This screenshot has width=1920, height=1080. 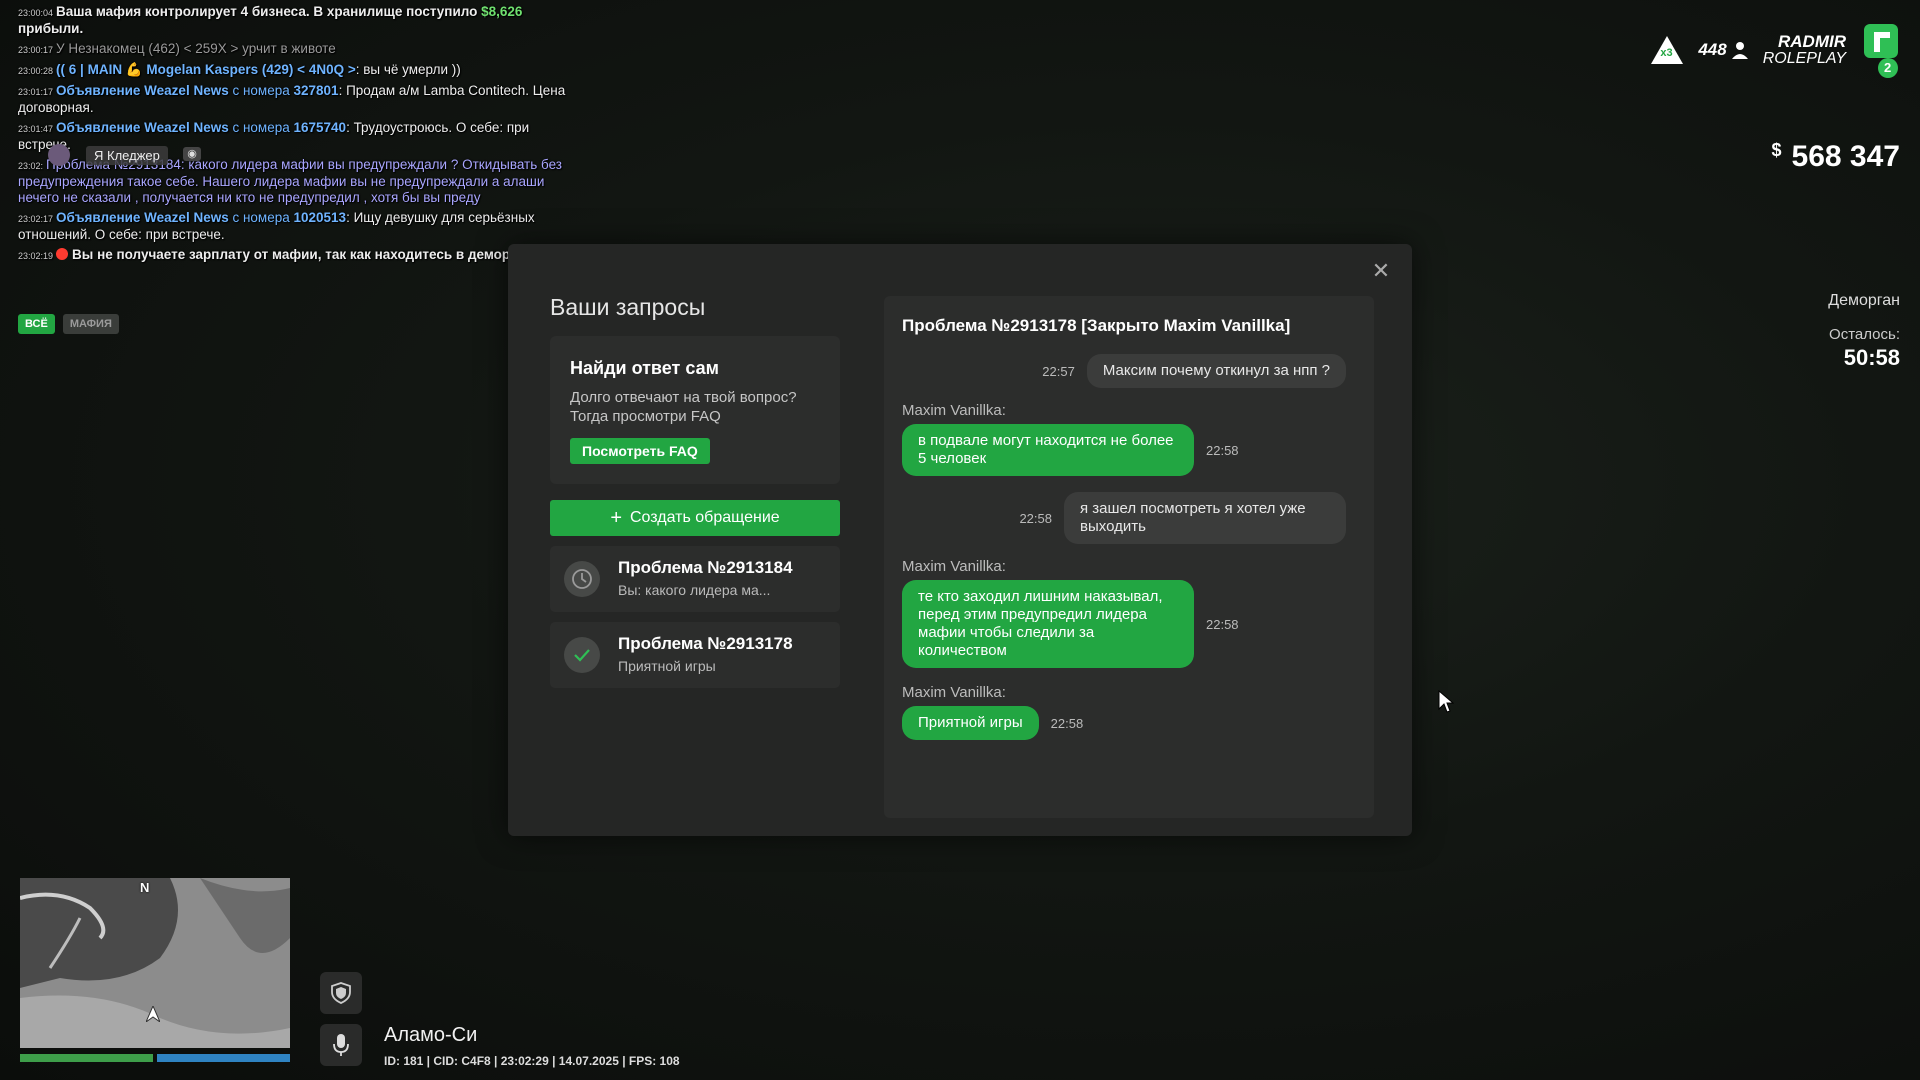 I want to click on message-bubble: Приятной игры, so click(x=970, y=723).